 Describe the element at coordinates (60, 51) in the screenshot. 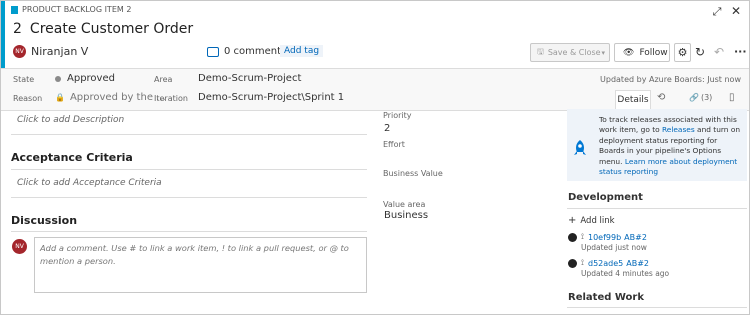

I see `assignee-name: Niranjan V` at that location.